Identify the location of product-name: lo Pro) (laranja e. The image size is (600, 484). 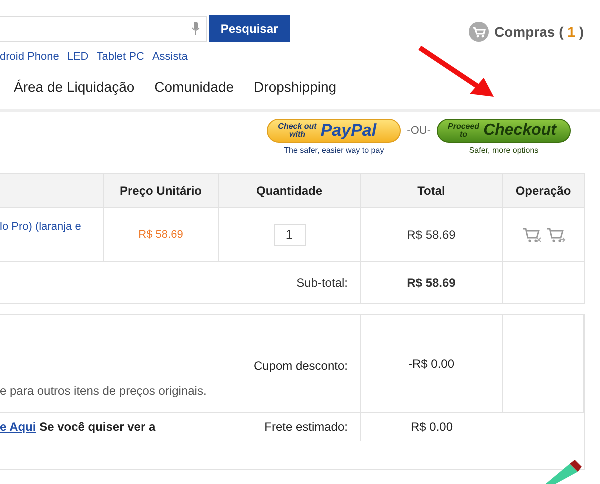
(52, 235).